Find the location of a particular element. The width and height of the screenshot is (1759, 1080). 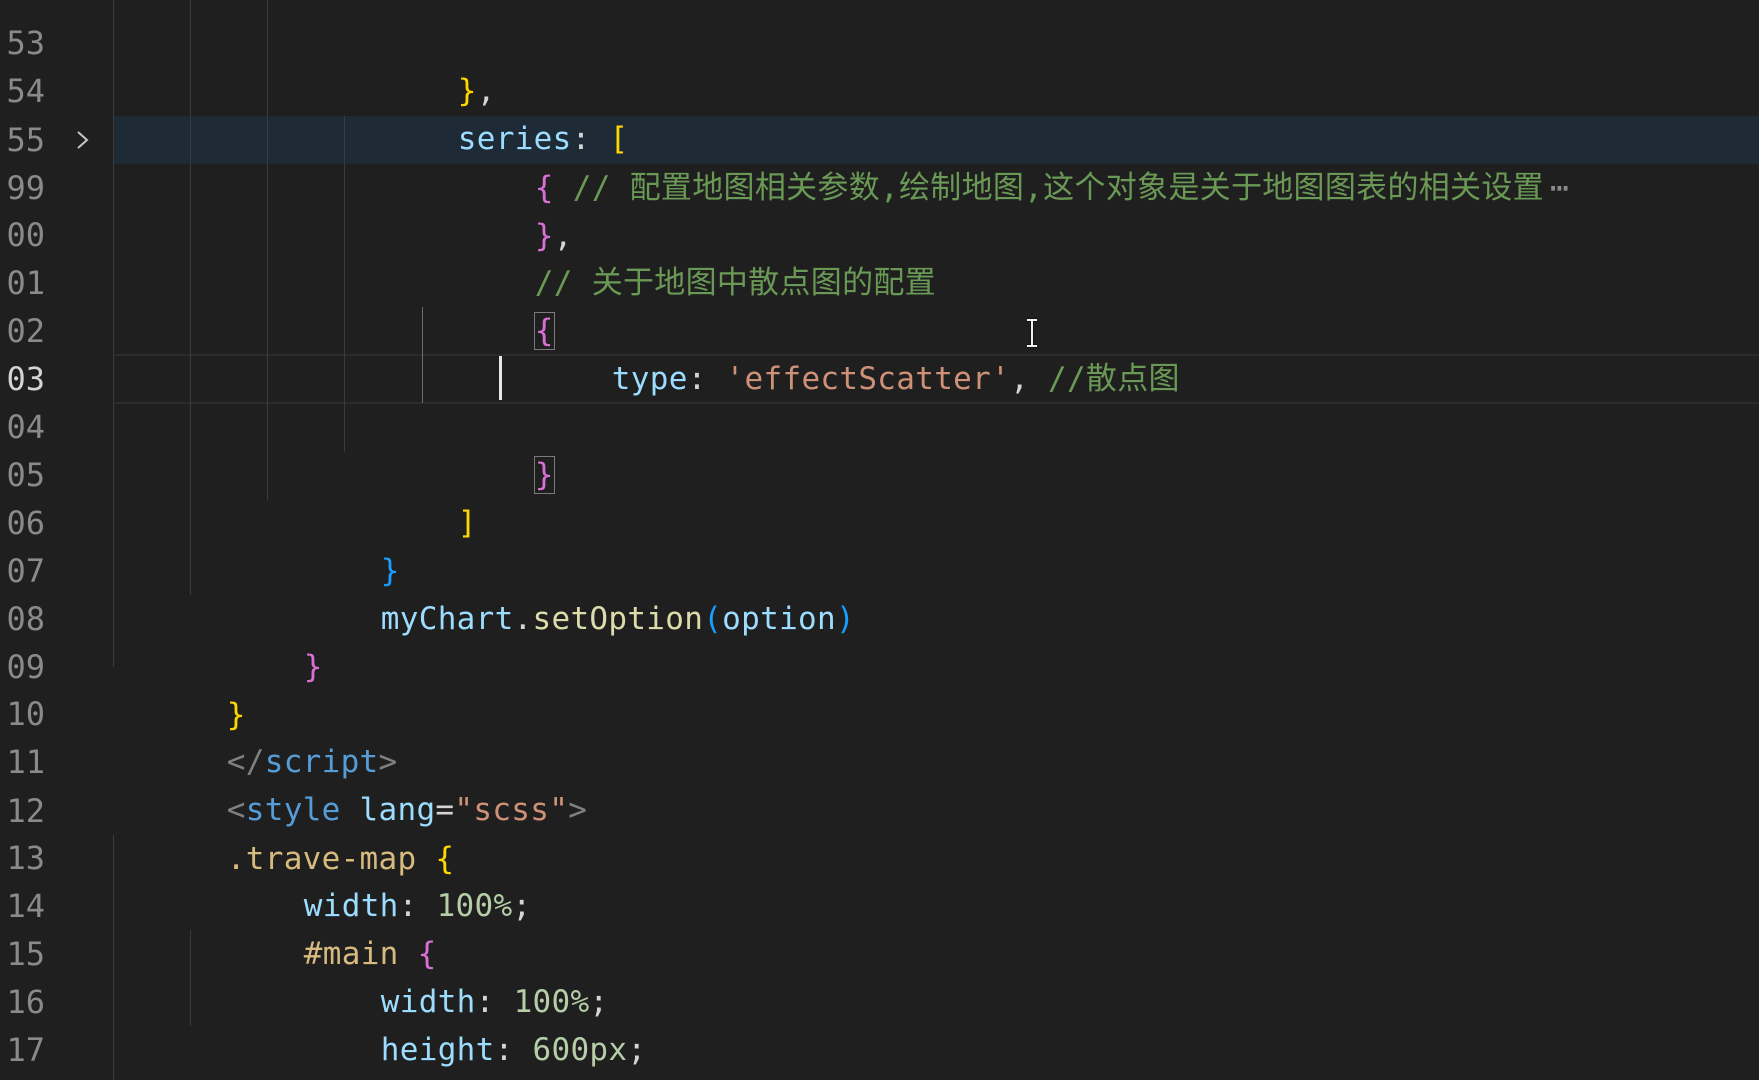

code-line: ] is located at coordinates (410, 496).